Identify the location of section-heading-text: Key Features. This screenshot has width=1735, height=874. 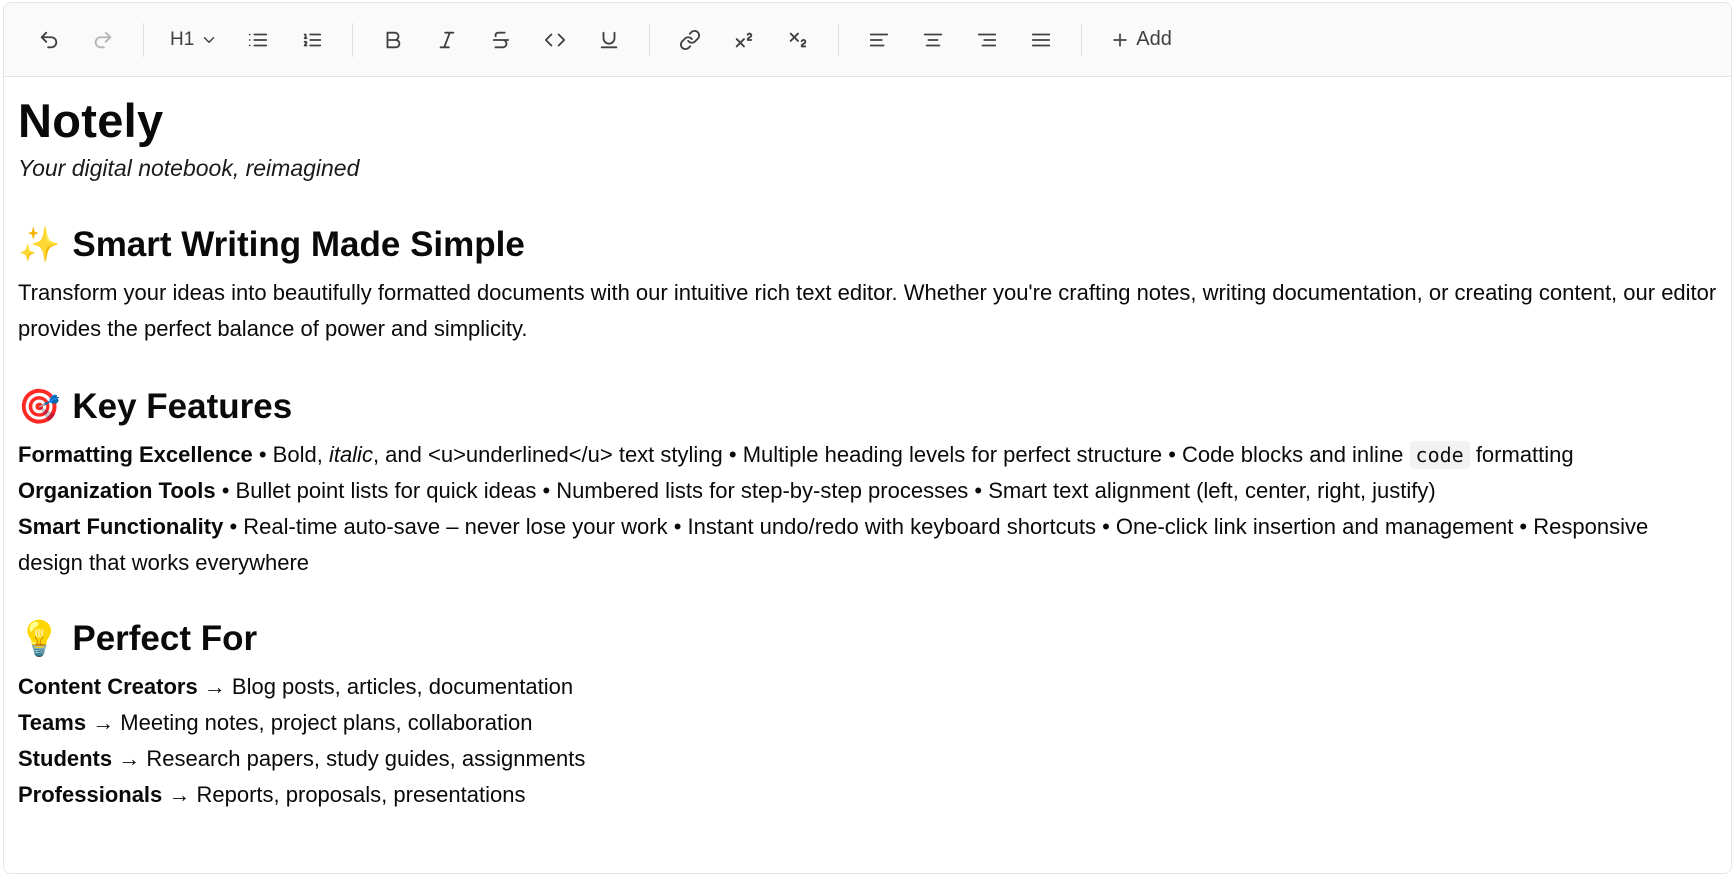
(182, 406).